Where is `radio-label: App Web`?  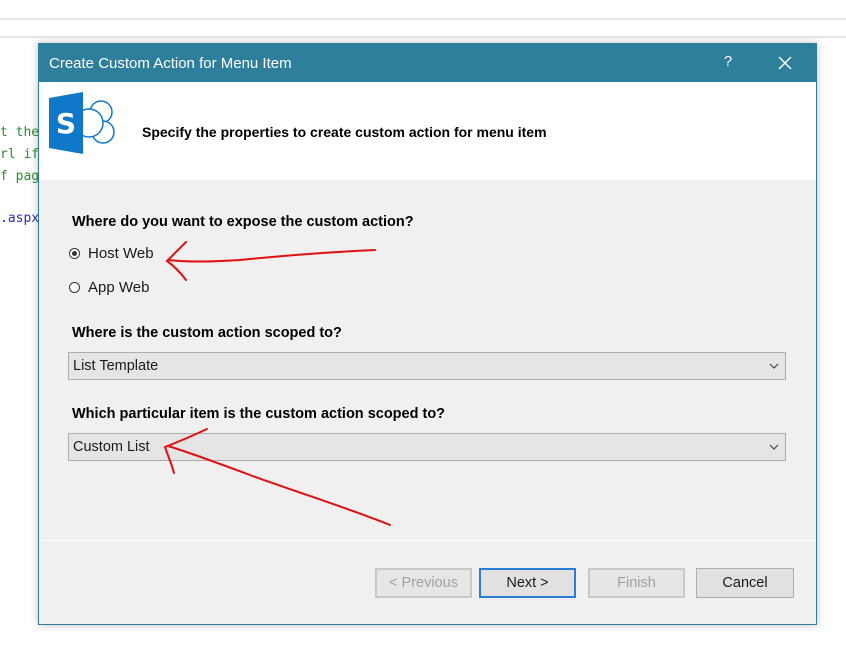 radio-label: App Web is located at coordinates (119, 287).